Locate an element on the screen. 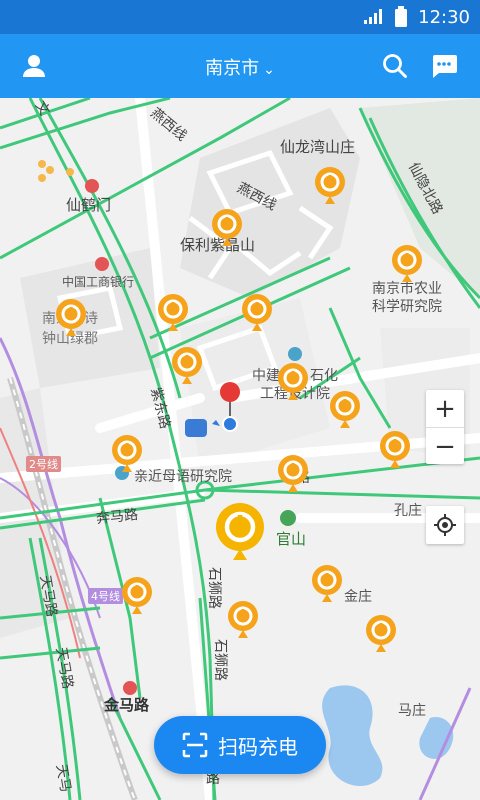 The height and width of the screenshot is (800, 480). place-label: 亲近母语研究院 is located at coordinates (183, 477).